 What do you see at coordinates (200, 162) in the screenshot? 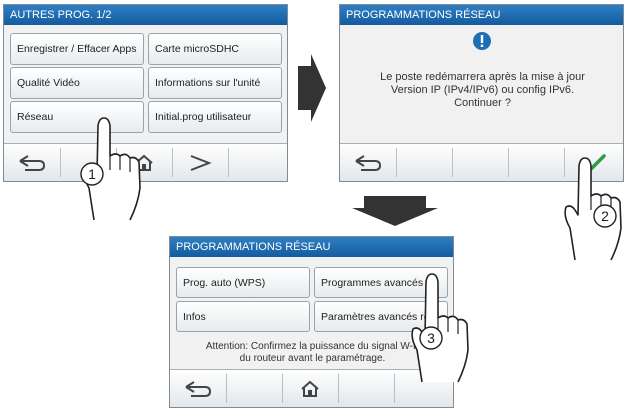
I see `next-chevron-icon` at bounding box center [200, 162].